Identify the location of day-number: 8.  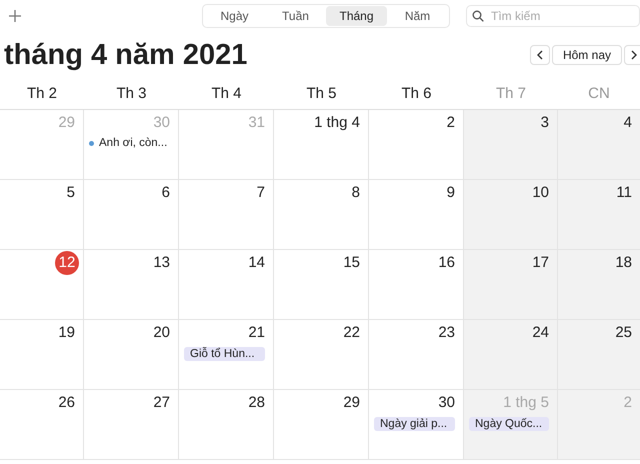
(356, 192).